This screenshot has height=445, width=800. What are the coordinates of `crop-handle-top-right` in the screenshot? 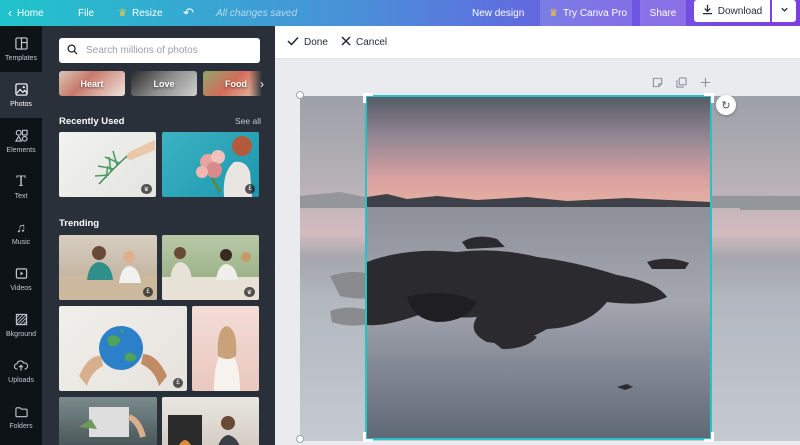 It's located at (709, 98).